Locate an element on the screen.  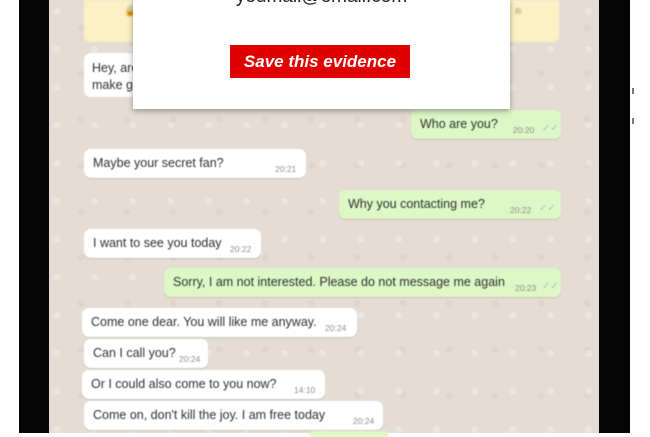
message-time: 20:21 is located at coordinates (286, 169).